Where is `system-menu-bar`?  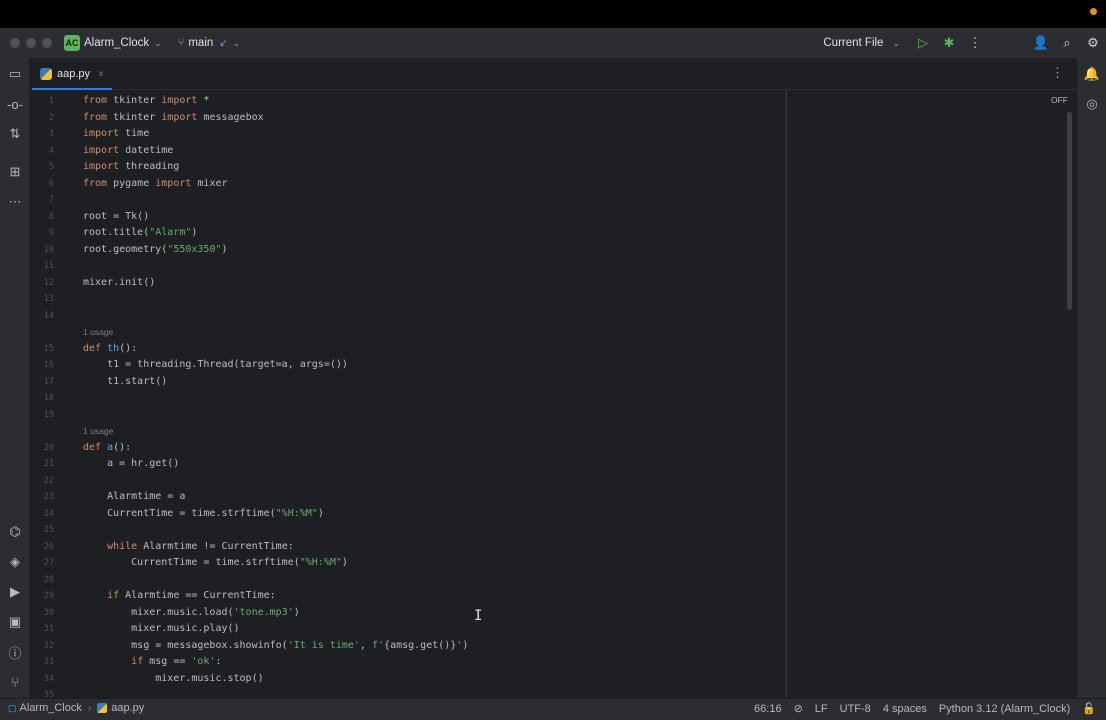 system-menu-bar is located at coordinates (553, 14).